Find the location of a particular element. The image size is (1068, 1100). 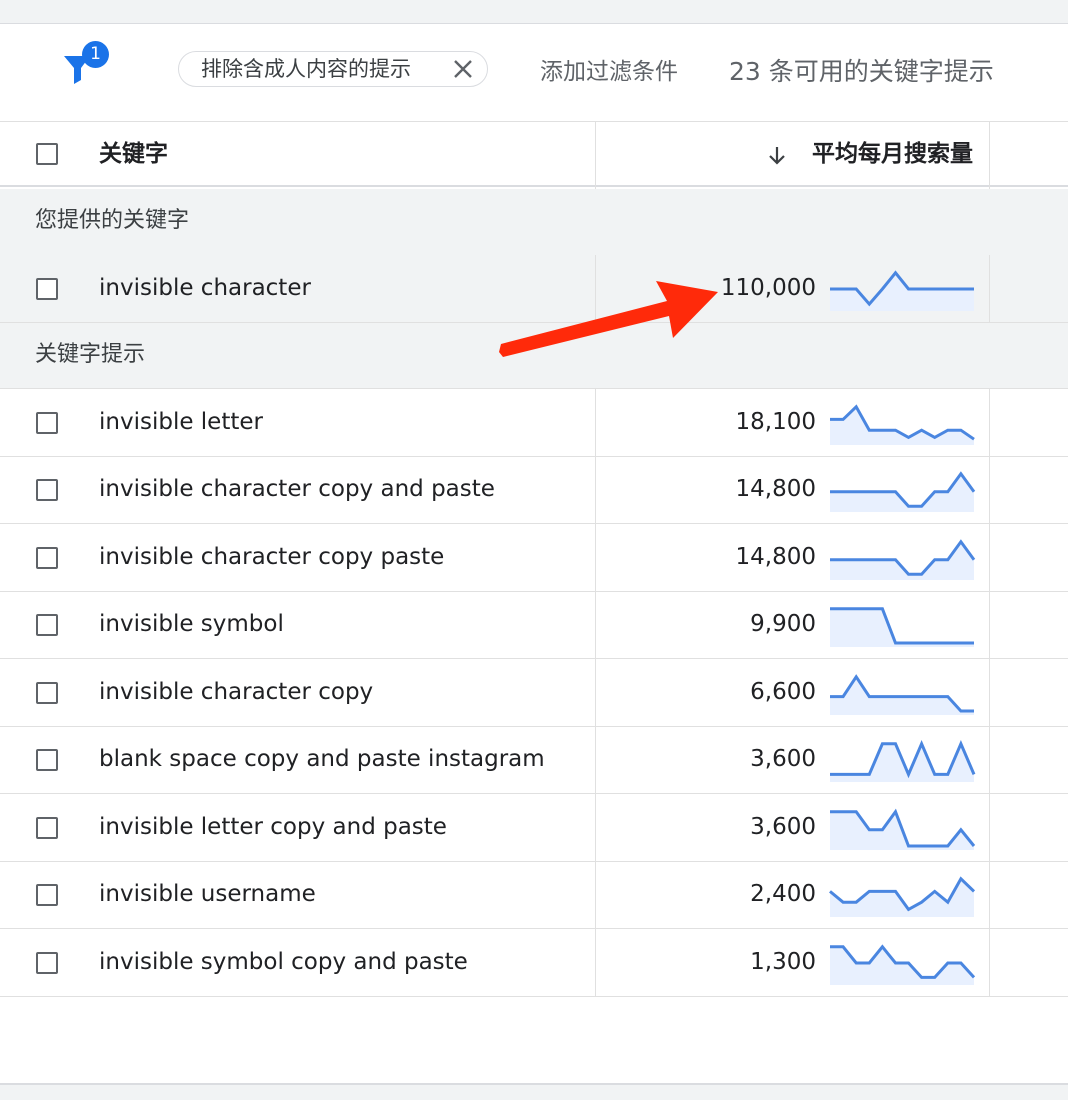

filter-count-badge: 1 is located at coordinates (95, 54).